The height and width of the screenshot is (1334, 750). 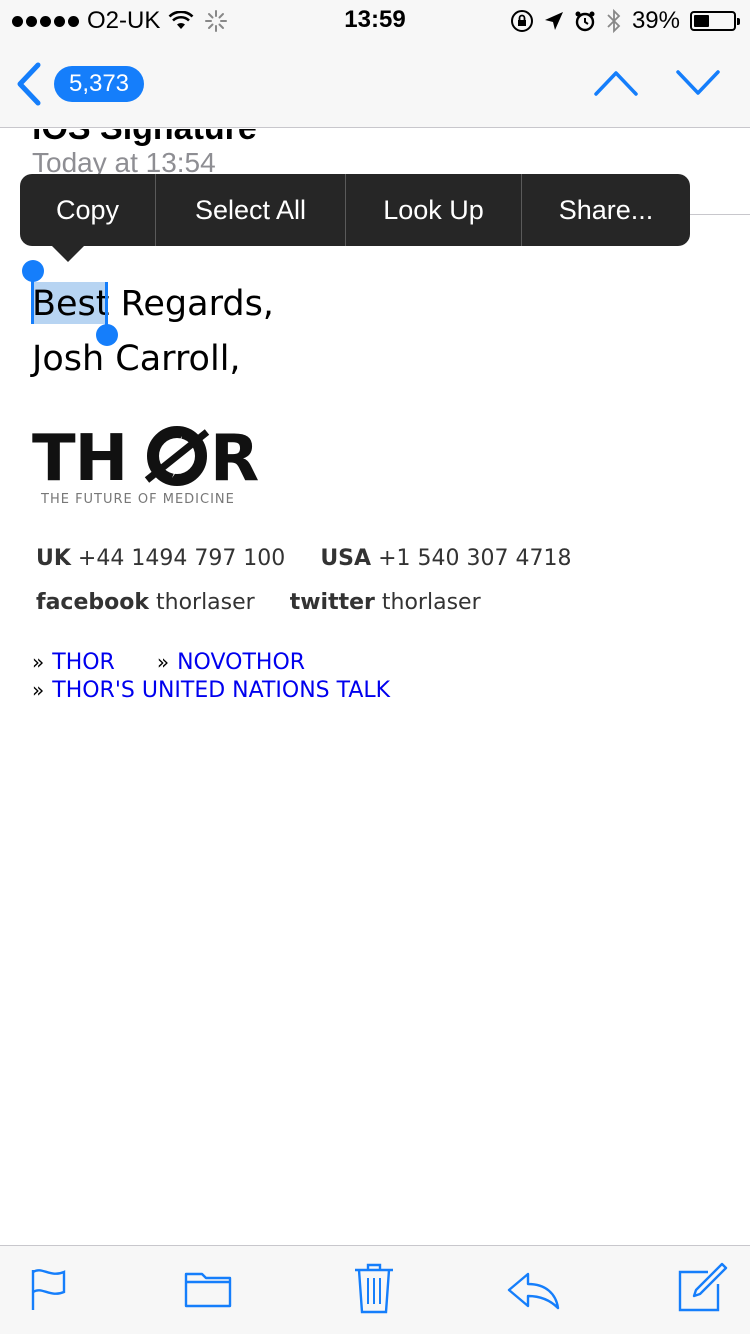 I want to click on back-count-badge: 5,373, so click(x=99, y=84).